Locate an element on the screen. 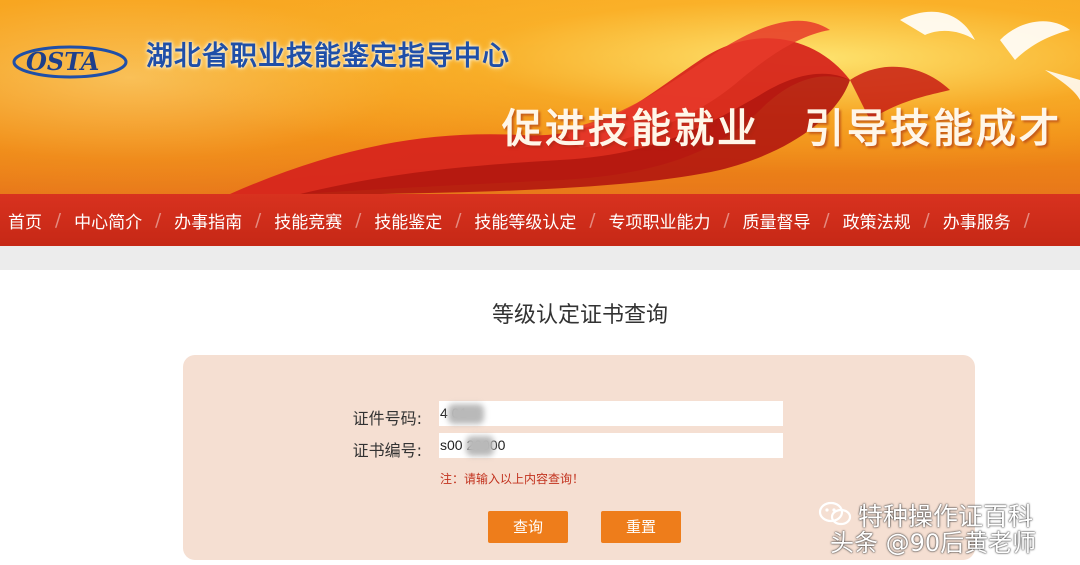 The image size is (1080, 565). site-title: 湖北省职业技能鉴定指导中心 is located at coordinates (328, 56).